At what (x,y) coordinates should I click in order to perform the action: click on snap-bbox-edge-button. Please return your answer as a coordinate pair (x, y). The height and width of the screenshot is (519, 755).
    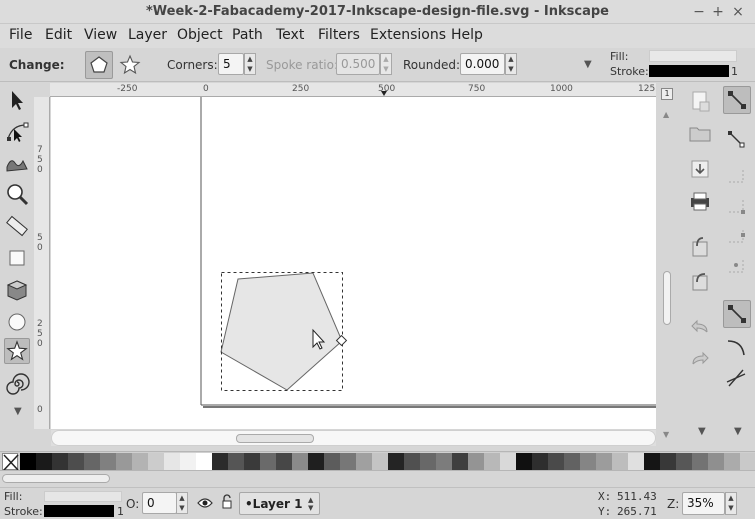
    Looking at the image, I should click on (737, 176).